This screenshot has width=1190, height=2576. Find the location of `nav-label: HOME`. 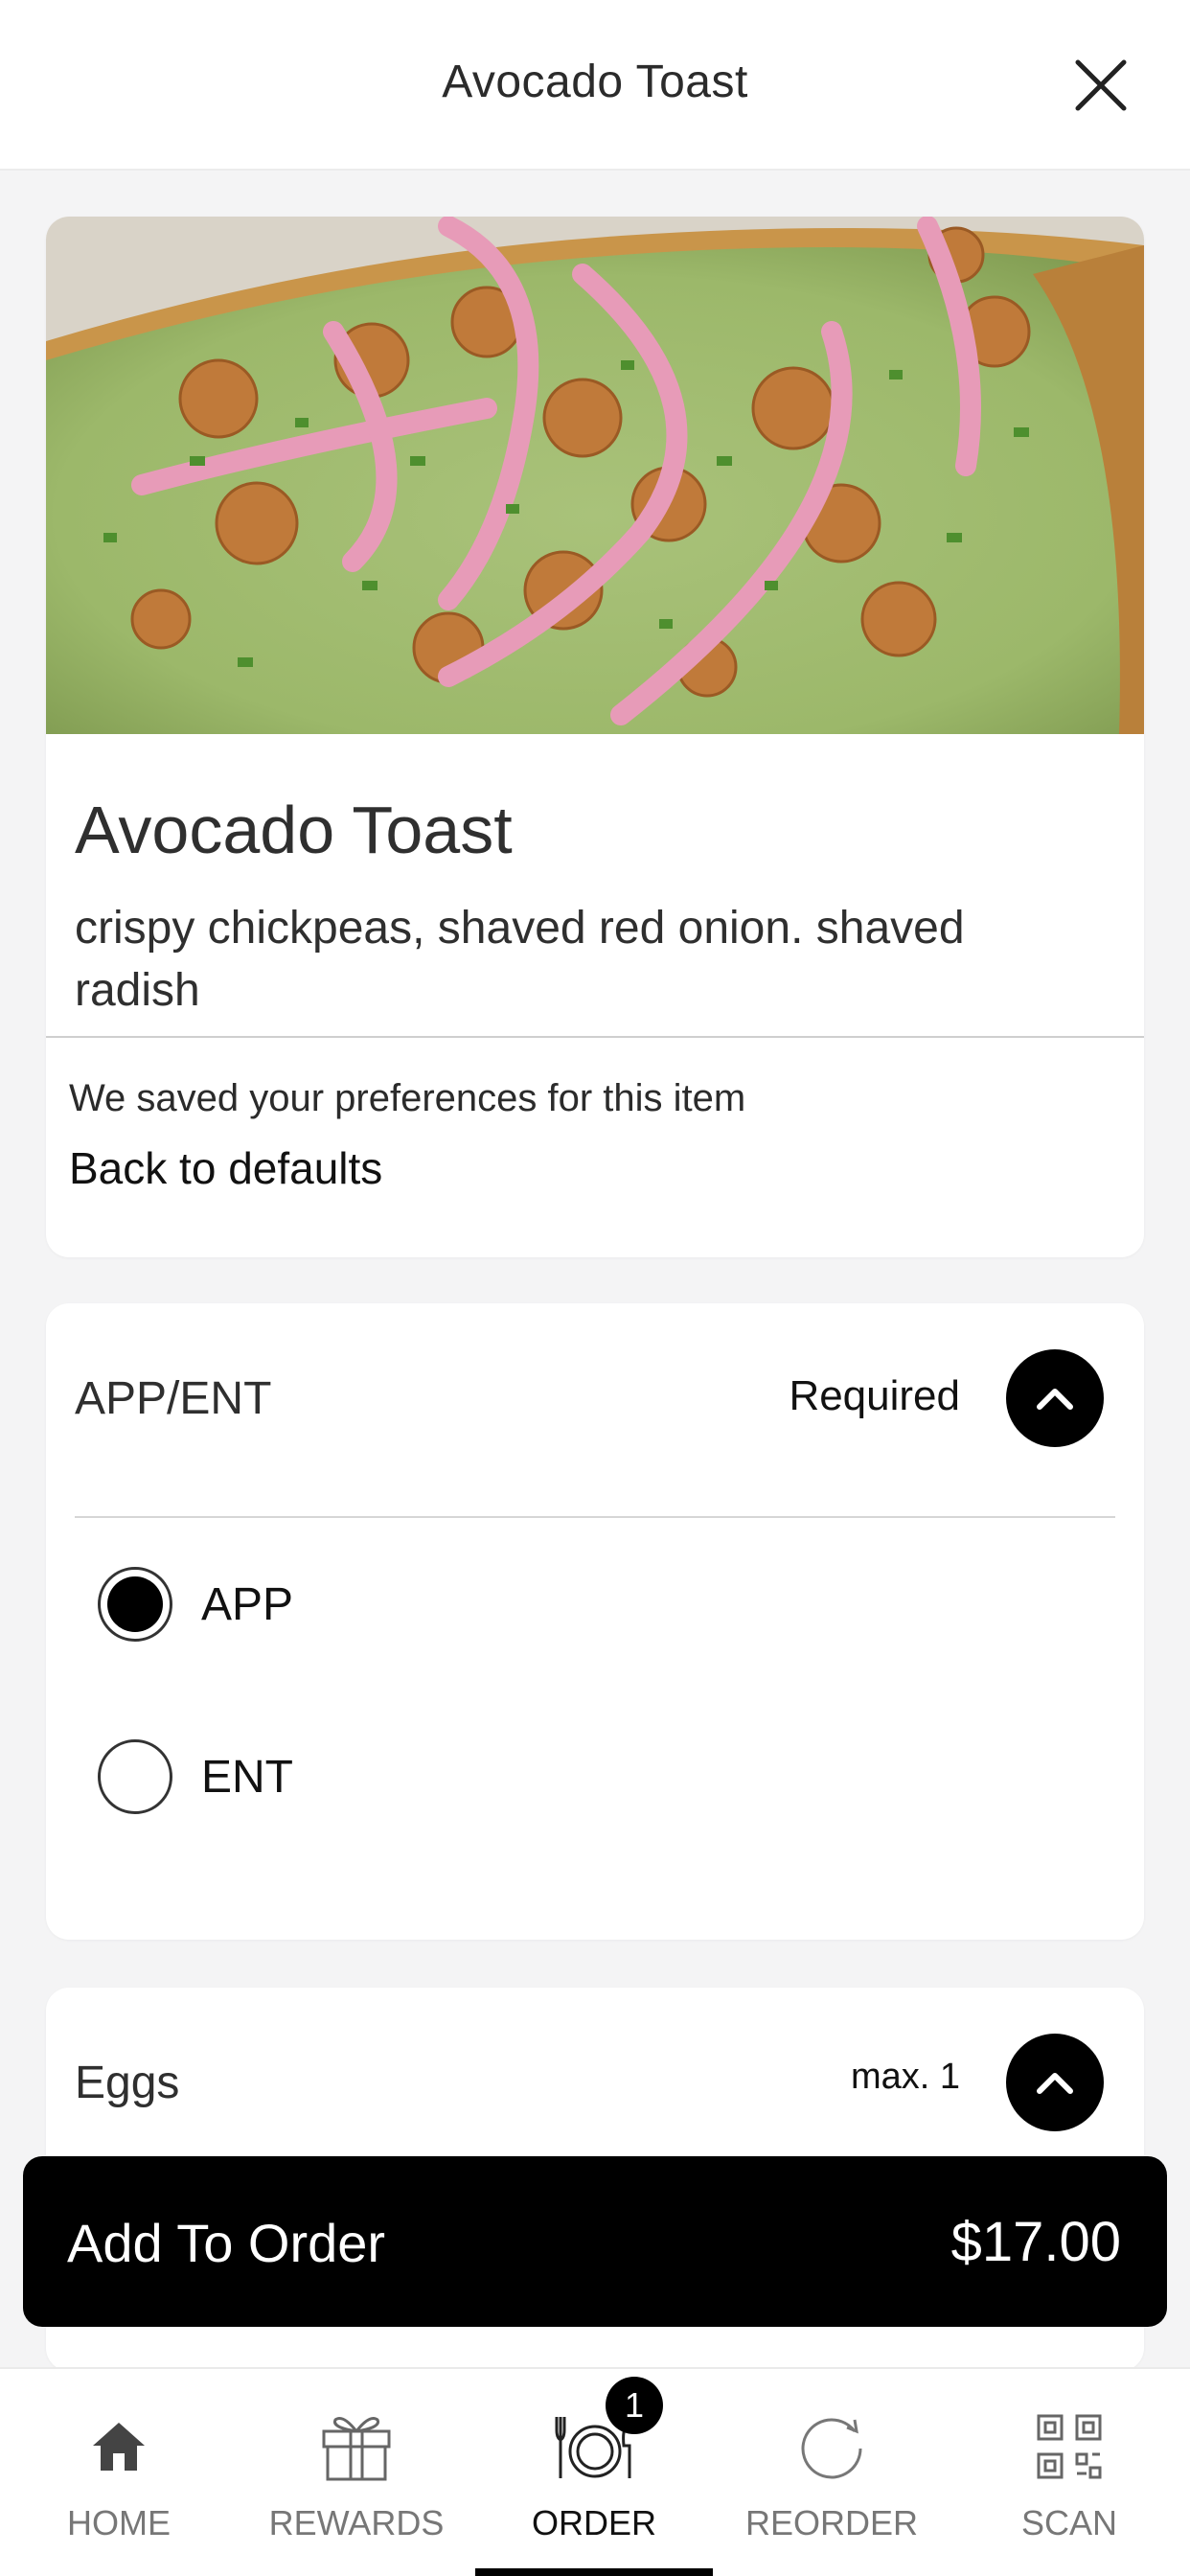

nav-label: HOME is located at coordinates (119, 2522).